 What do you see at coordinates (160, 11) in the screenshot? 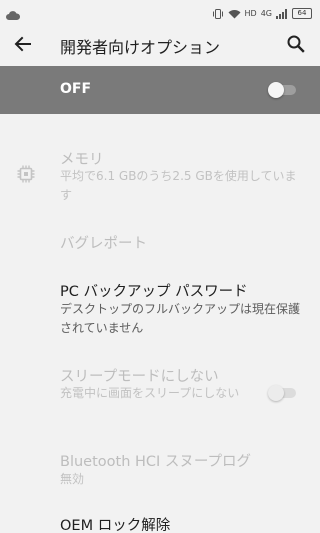
I see `status-bar: HD 4G 64` at bounding box center [160, 11].